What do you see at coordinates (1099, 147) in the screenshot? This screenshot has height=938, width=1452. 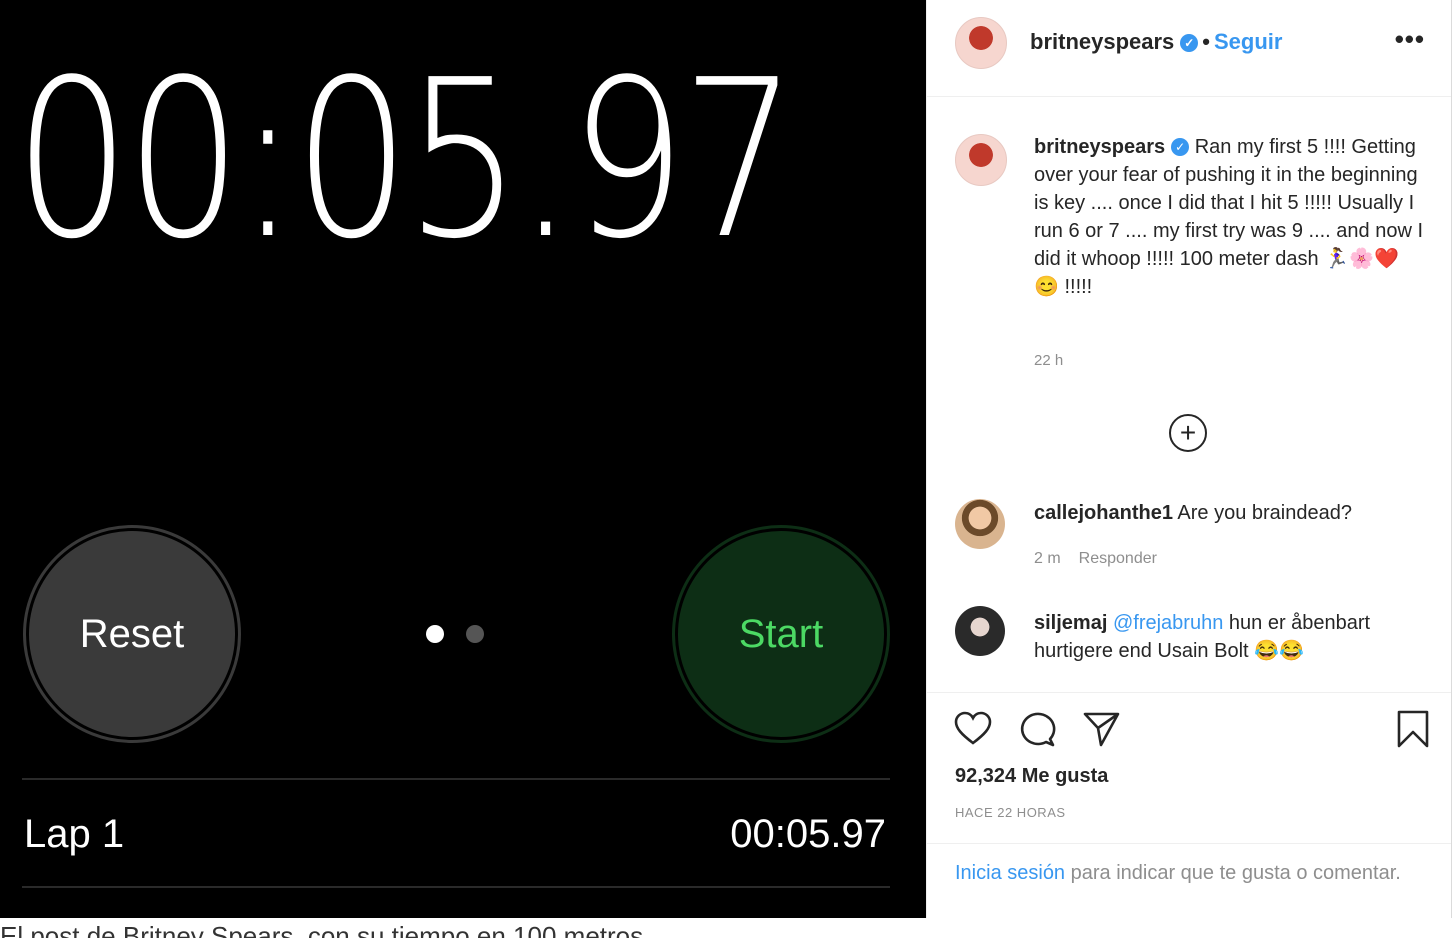 I see `caption-username: britneyspears` at bounding box center [1099, 147].